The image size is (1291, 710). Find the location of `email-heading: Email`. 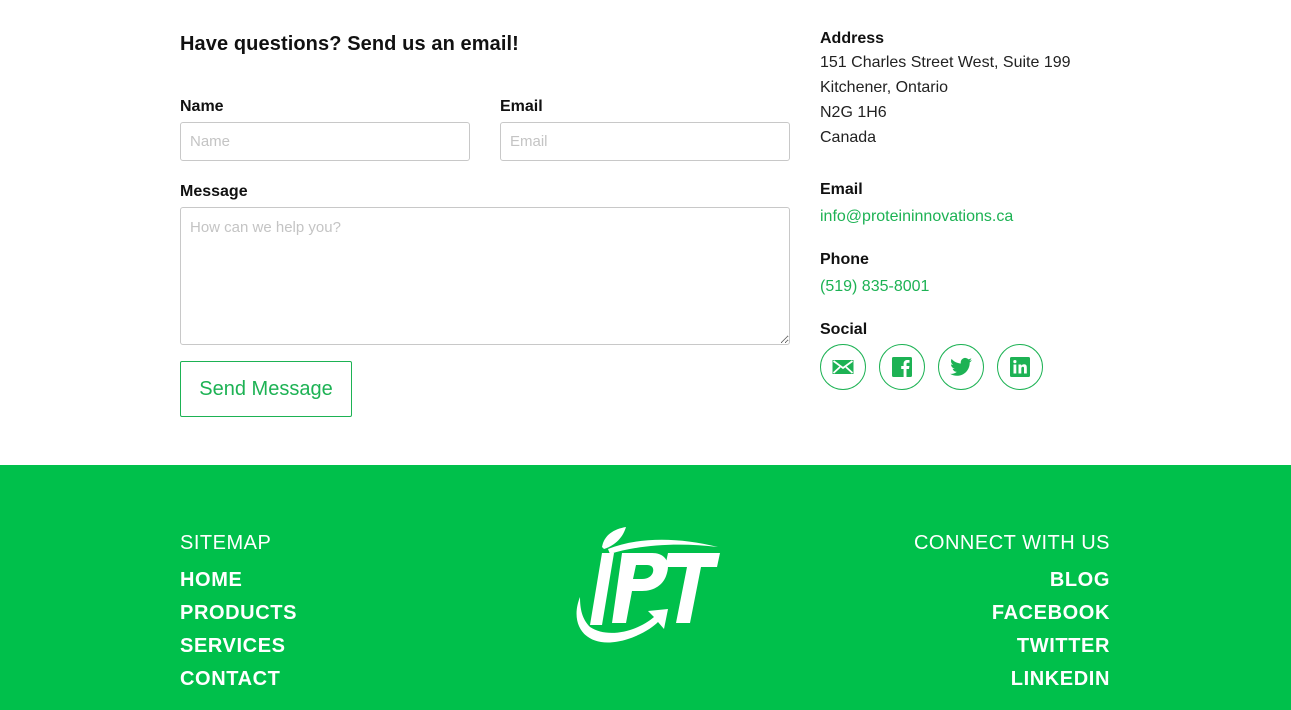

email-heading: Email is located at coordinates (841, 189).